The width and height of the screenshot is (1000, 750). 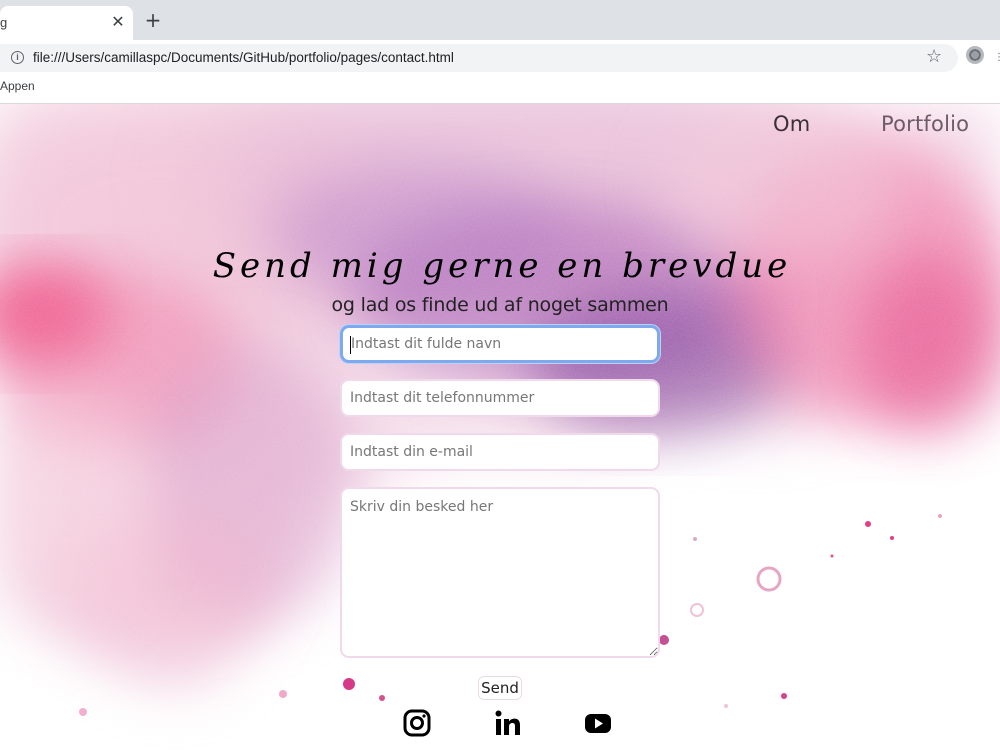 I want to click on bookmark-apps: Appen, so click(x=17, y=86).